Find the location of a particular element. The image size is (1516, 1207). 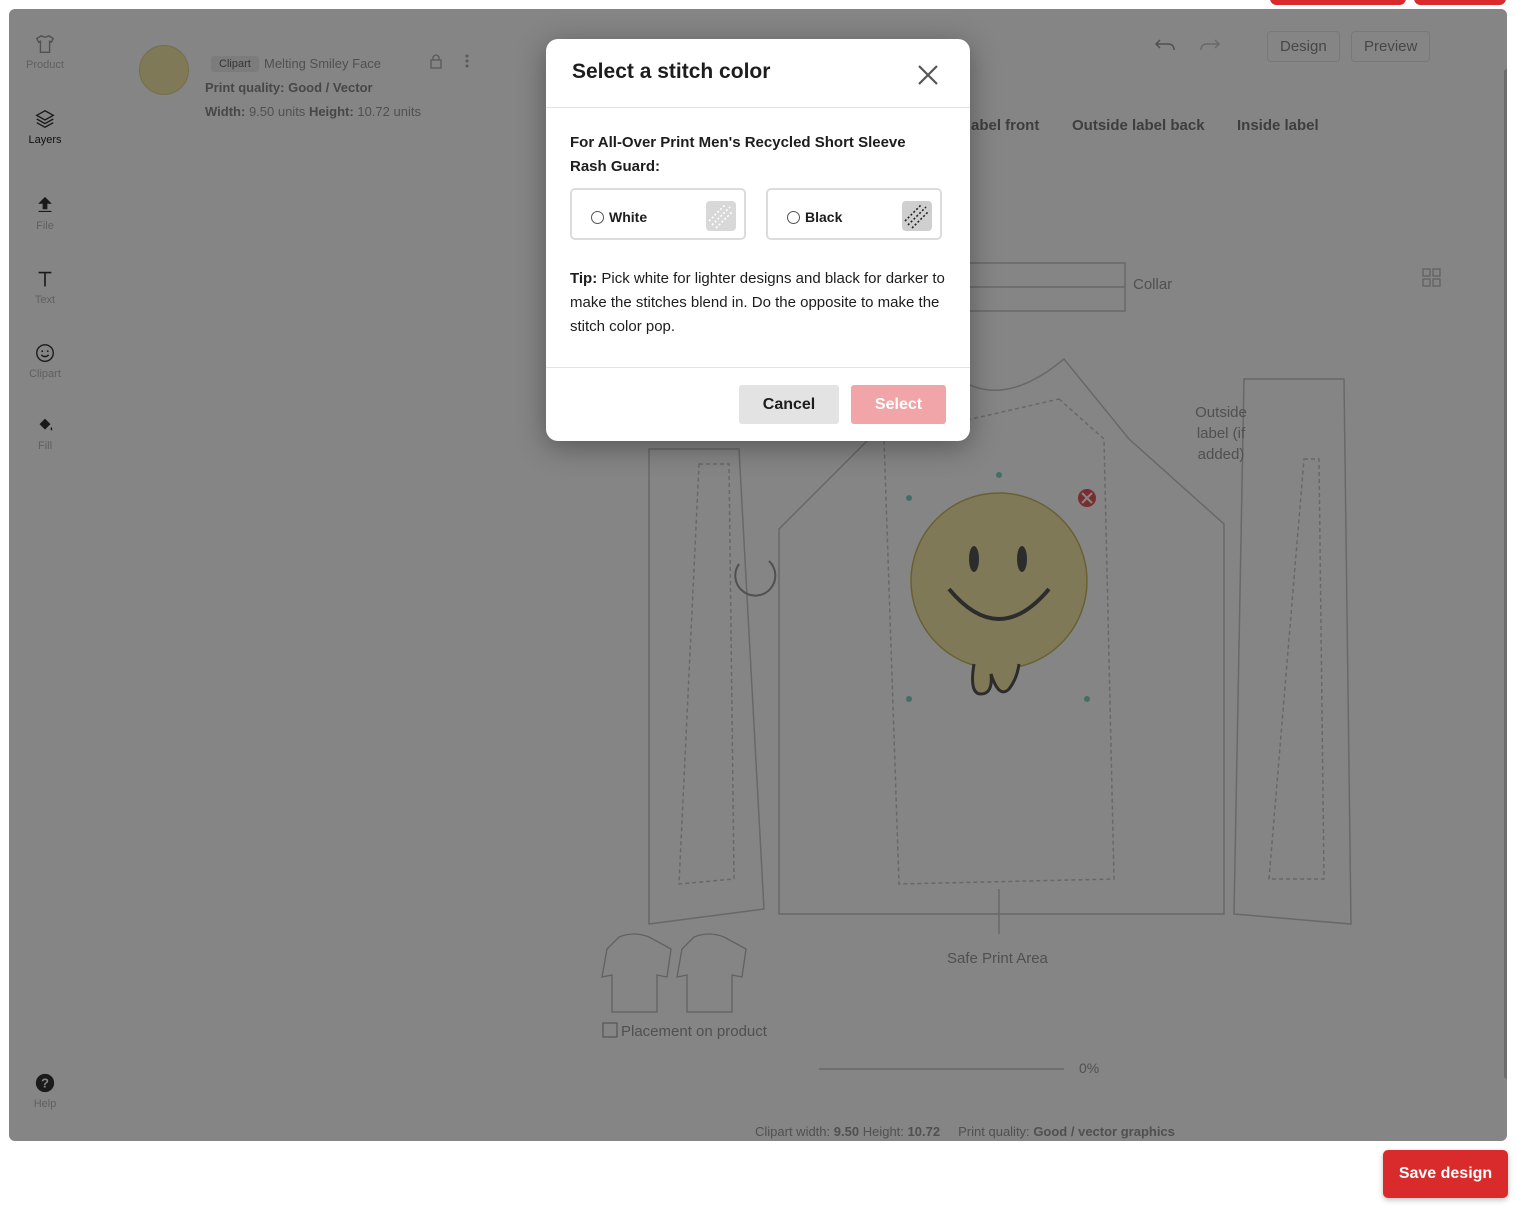

stitch-black-swatch-icon is located at coordinates (917, 216).